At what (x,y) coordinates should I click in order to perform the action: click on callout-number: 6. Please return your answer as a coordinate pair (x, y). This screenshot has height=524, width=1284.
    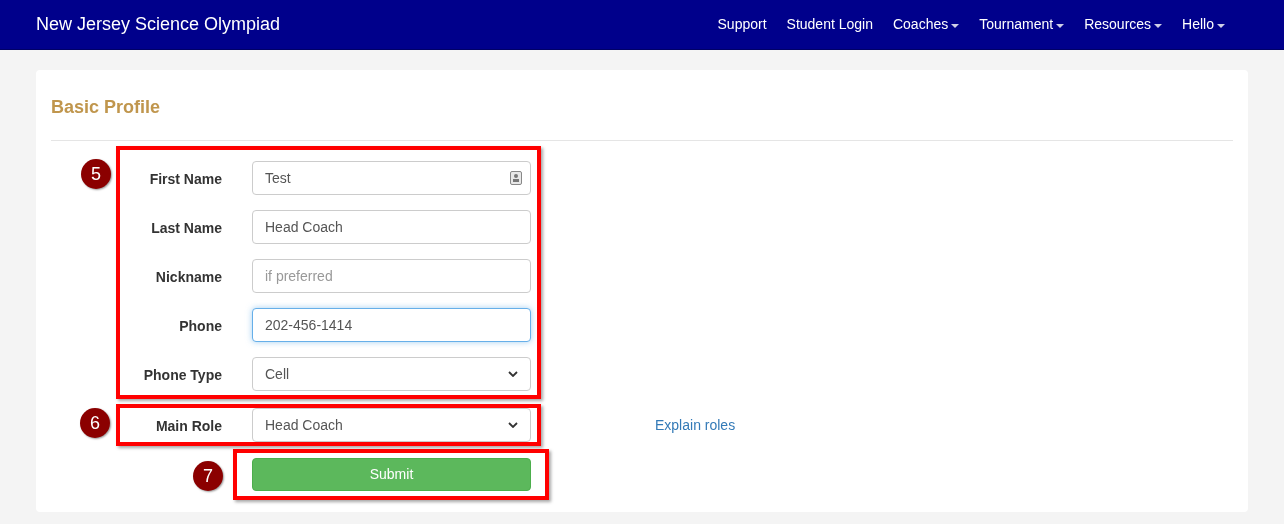
    Looking at the image, I should click on (95, 423).